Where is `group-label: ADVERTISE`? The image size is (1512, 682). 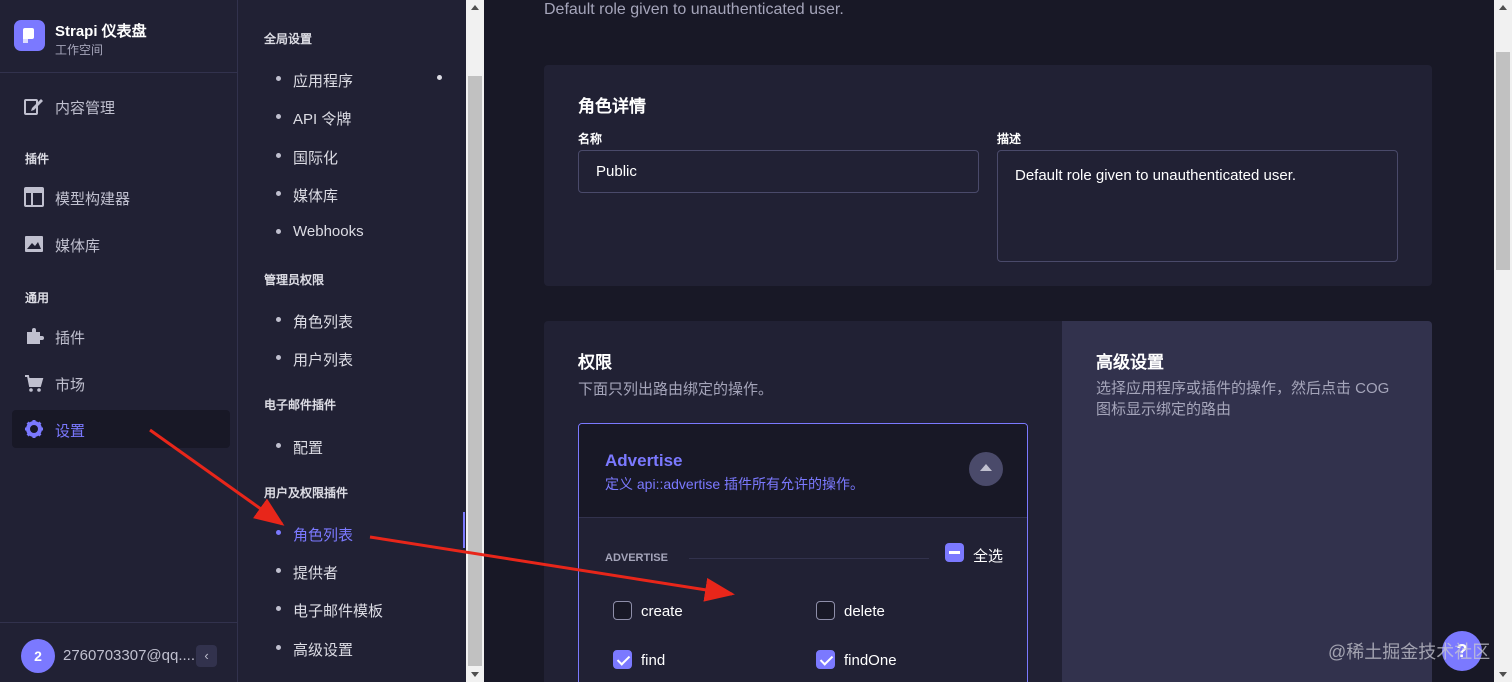
group-label: ADVERTISE is located at coordinates (636, 558).